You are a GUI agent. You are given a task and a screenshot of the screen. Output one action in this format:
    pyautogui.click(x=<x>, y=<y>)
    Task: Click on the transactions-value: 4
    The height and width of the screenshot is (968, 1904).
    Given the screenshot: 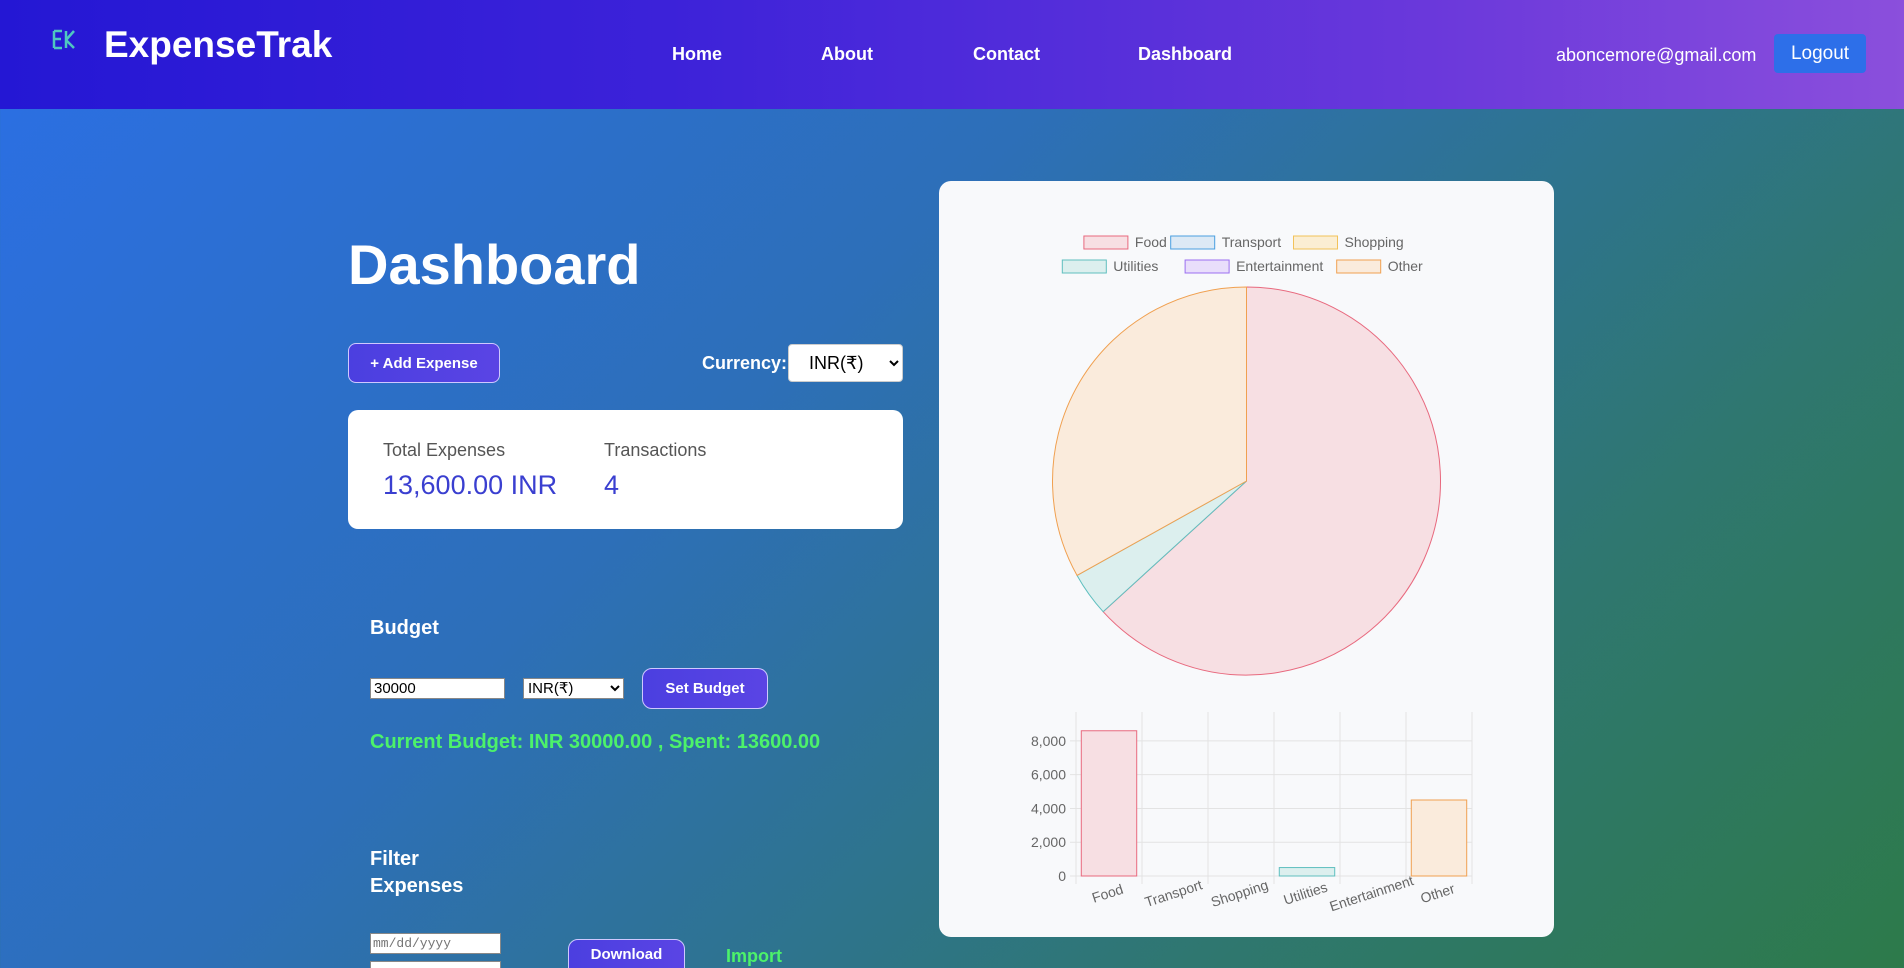 What is the action you would take?
    pyautogui.click(x=612, y=485)
    